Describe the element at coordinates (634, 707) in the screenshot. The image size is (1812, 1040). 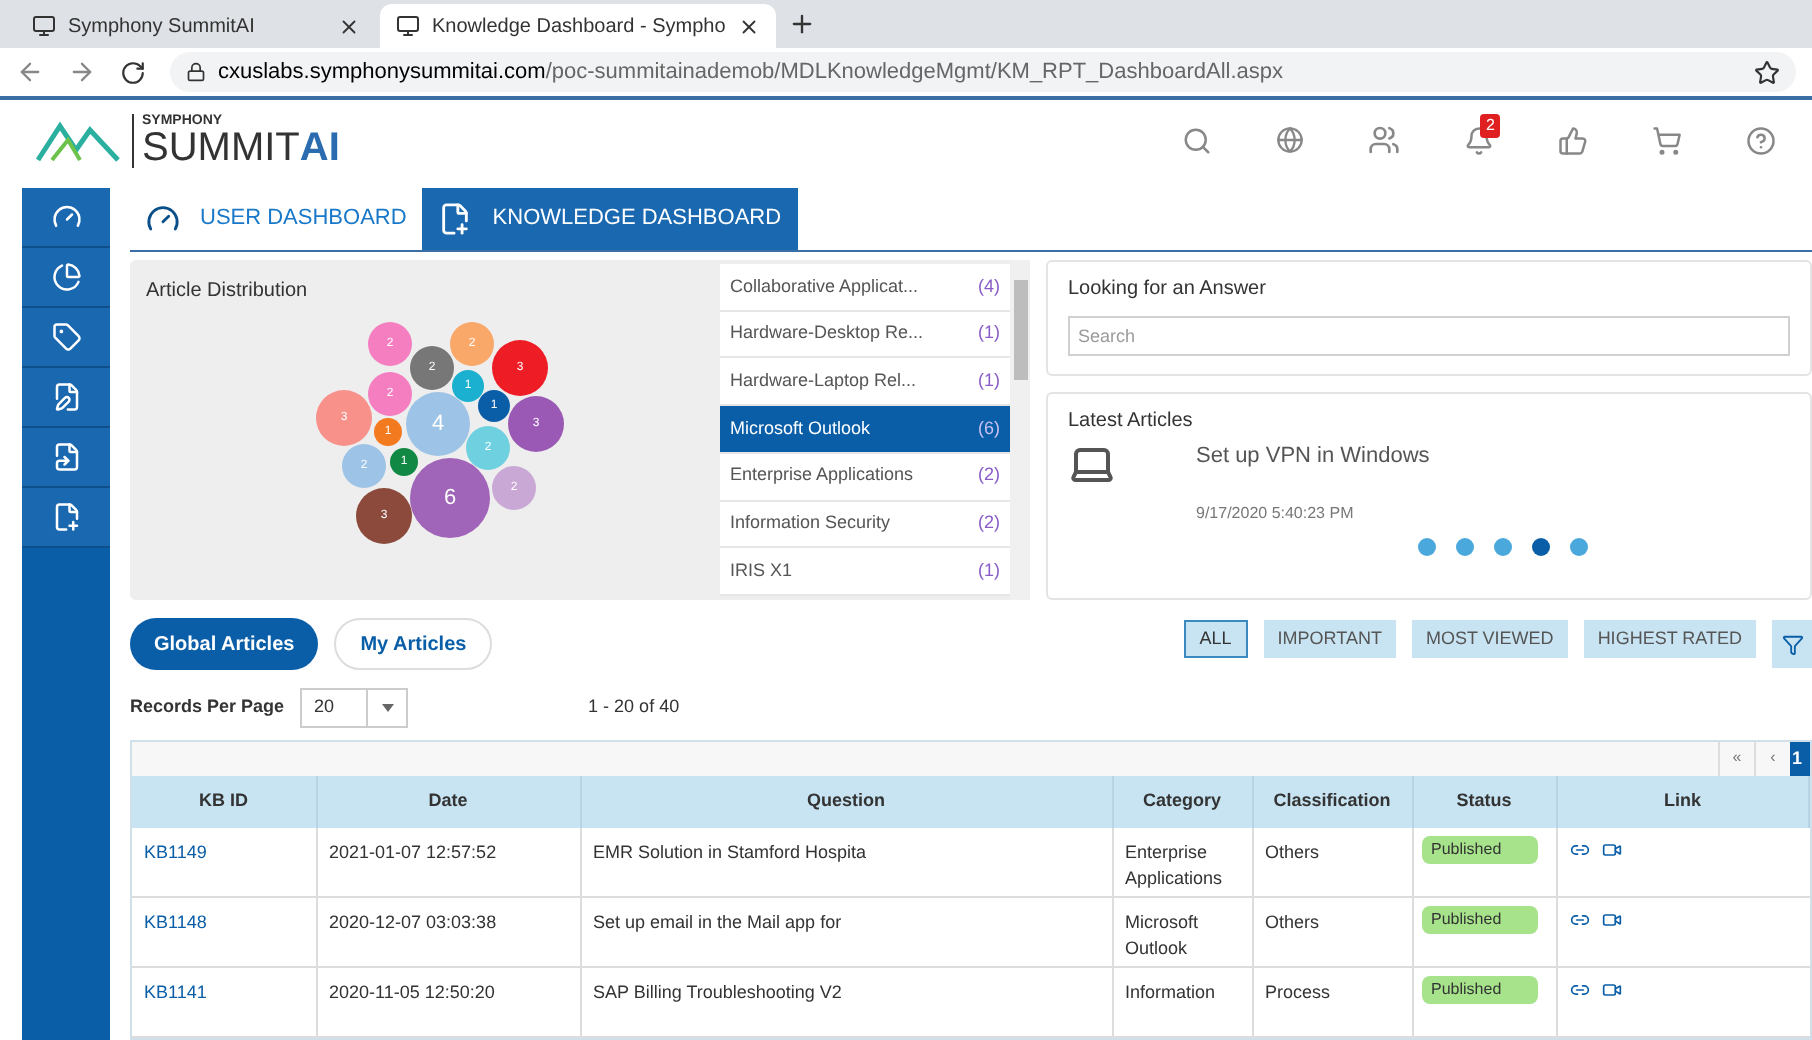
I see `records-range: 1 - 20 of 40` at that location.